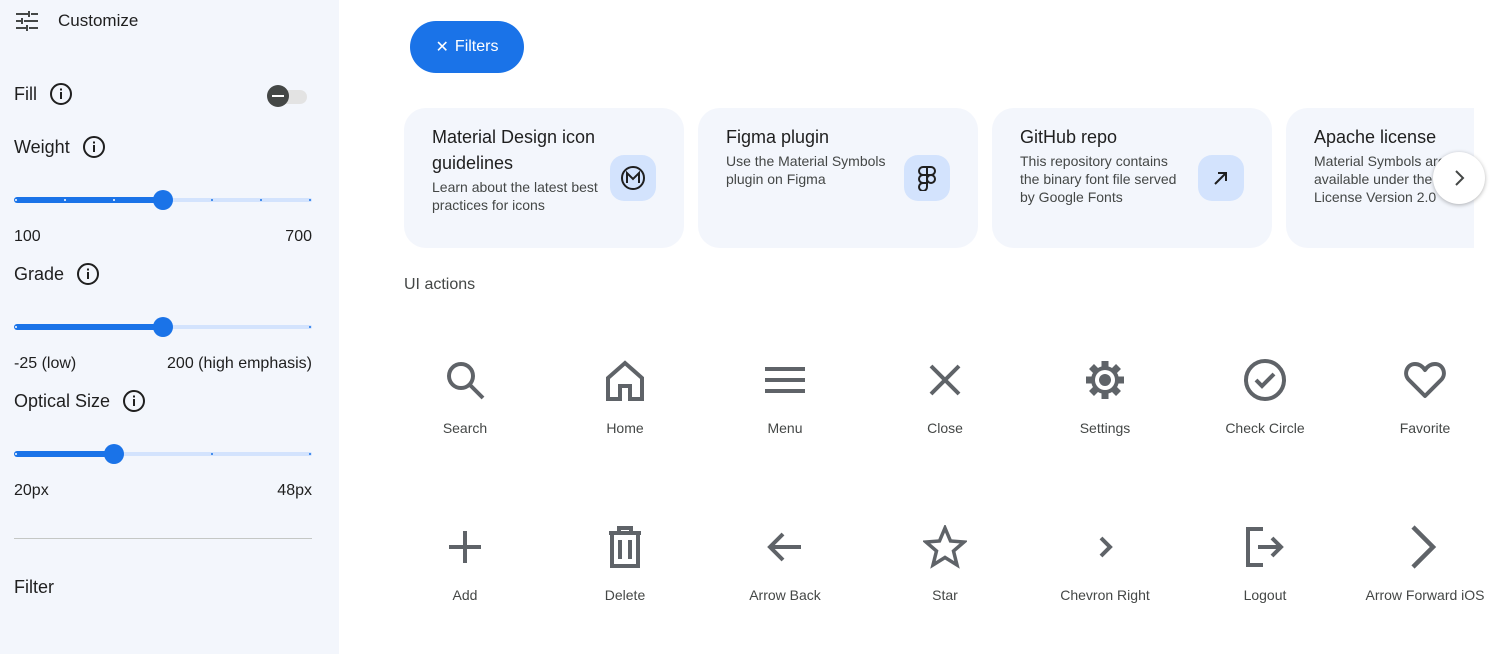  Describe the element at coordinates (1105, 380) in the screenshot. I see `settings-icon` at that location.